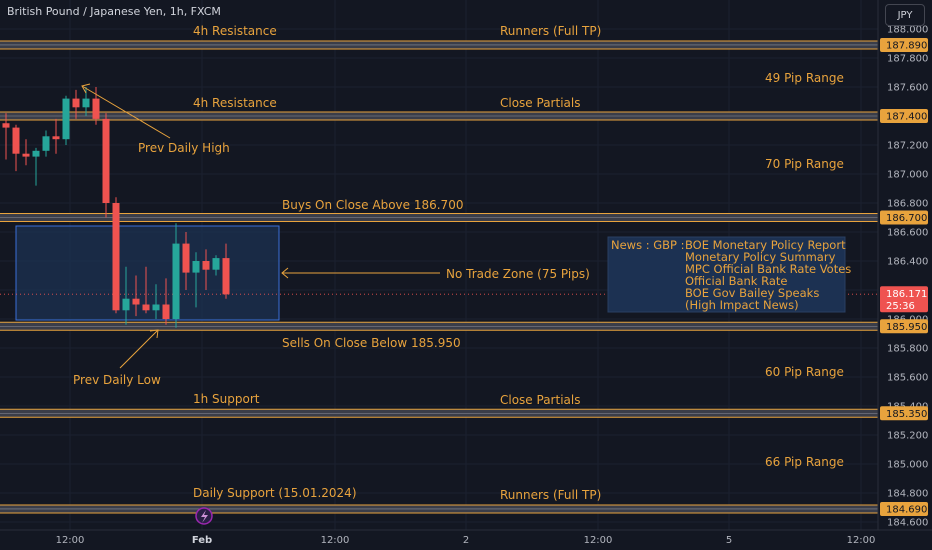 The width and height of the screenshot is (932, 550). Describe the element at coordinates (550, 495) in the screenshot. I see `label-runners-bottom: Runners (Full TP)` at that location.